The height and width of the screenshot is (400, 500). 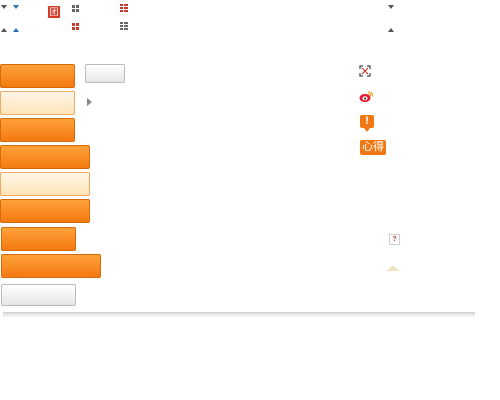 What do you see at coordinates (365, 71) in the screenshot?
I see `fullscreen-icon` at bounding box center [365, 71].